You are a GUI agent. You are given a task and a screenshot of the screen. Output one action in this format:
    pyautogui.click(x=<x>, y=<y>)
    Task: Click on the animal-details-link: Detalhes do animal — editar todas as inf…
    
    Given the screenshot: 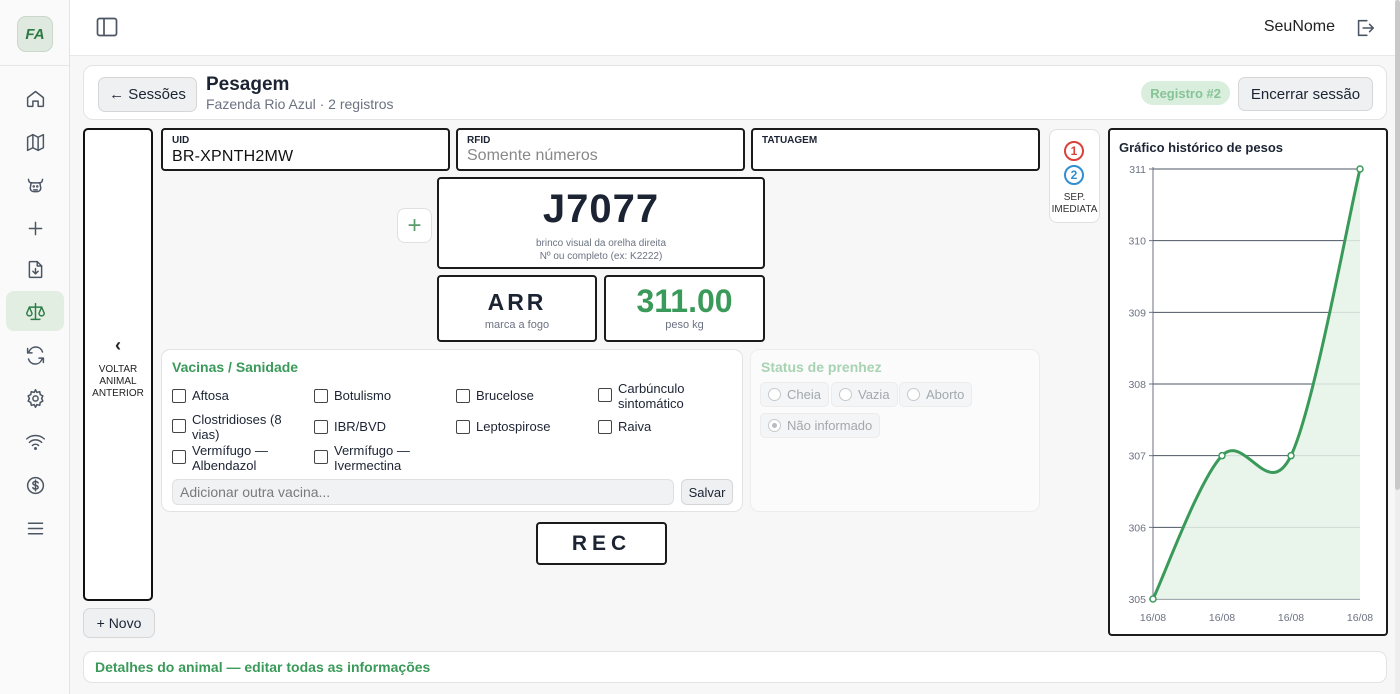 What is the action you would take?
    pyautogui.click(x=262, y=667)
    